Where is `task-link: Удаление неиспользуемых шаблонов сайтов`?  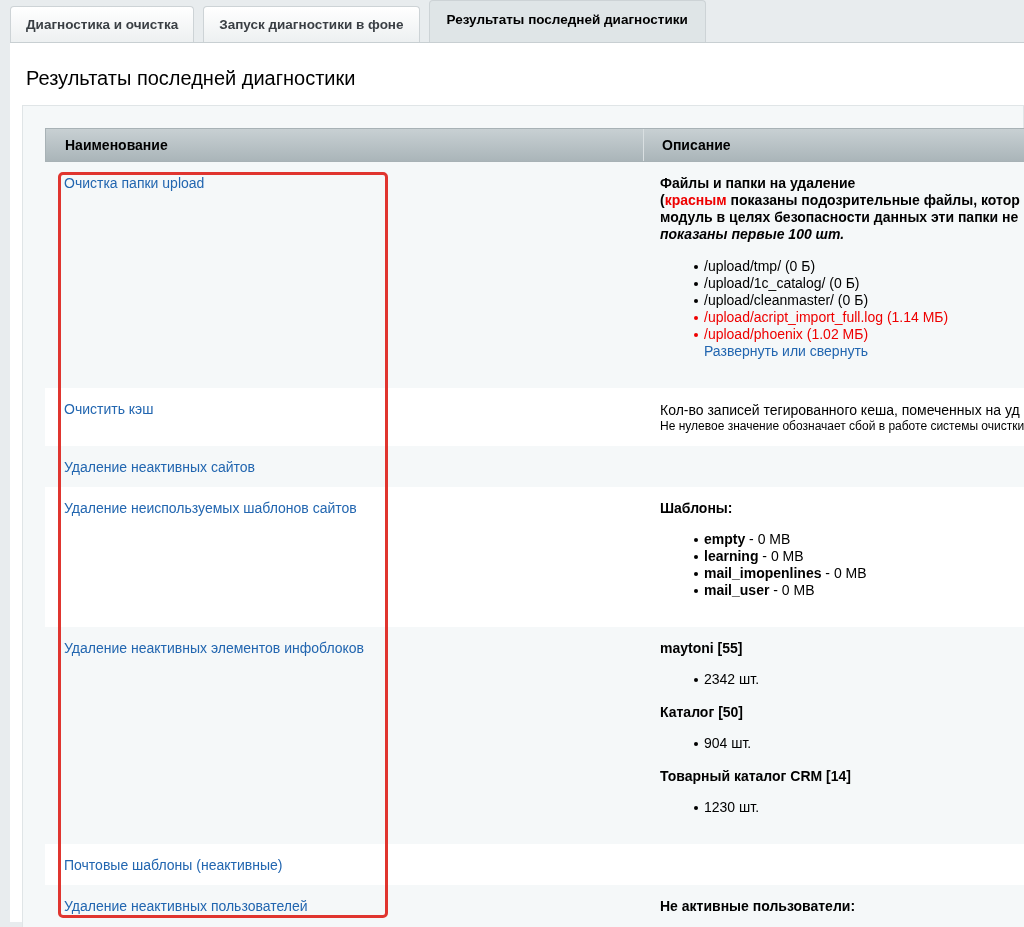 task-link: Удаление неиспользуемых шаблонов сайтов is located at coordinates (210, 508).